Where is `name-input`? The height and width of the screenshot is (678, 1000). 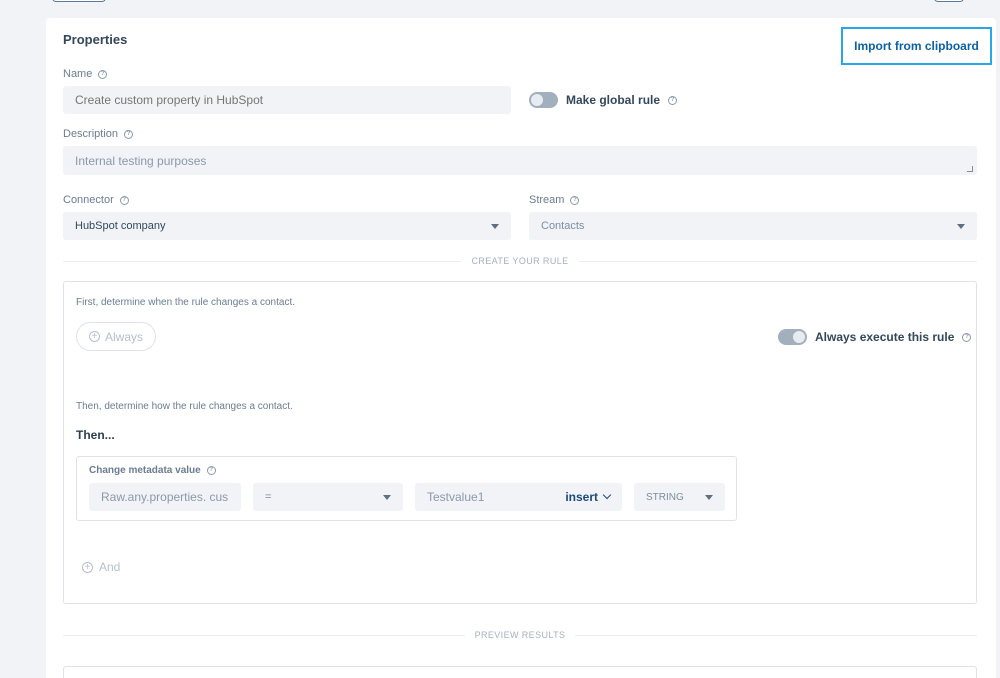 name-input is located at coordinates (287, 100).